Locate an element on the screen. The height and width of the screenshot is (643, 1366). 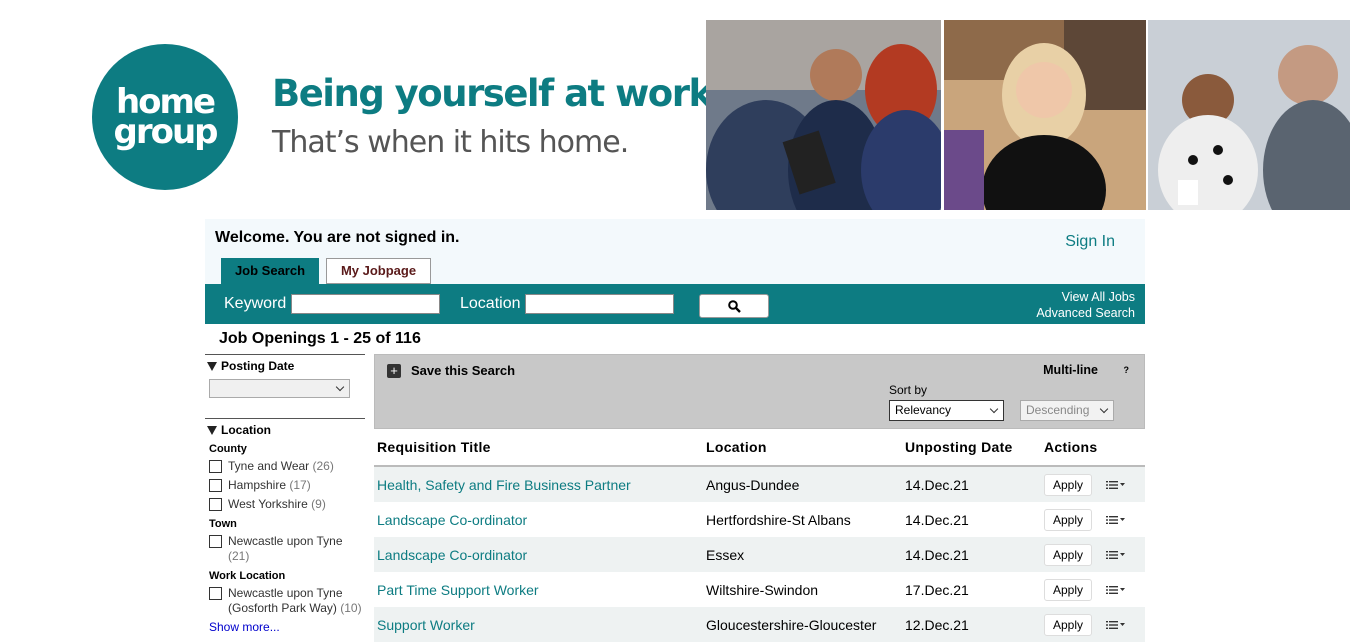
home-group-logo: home group is located at coordinates (165, 117).